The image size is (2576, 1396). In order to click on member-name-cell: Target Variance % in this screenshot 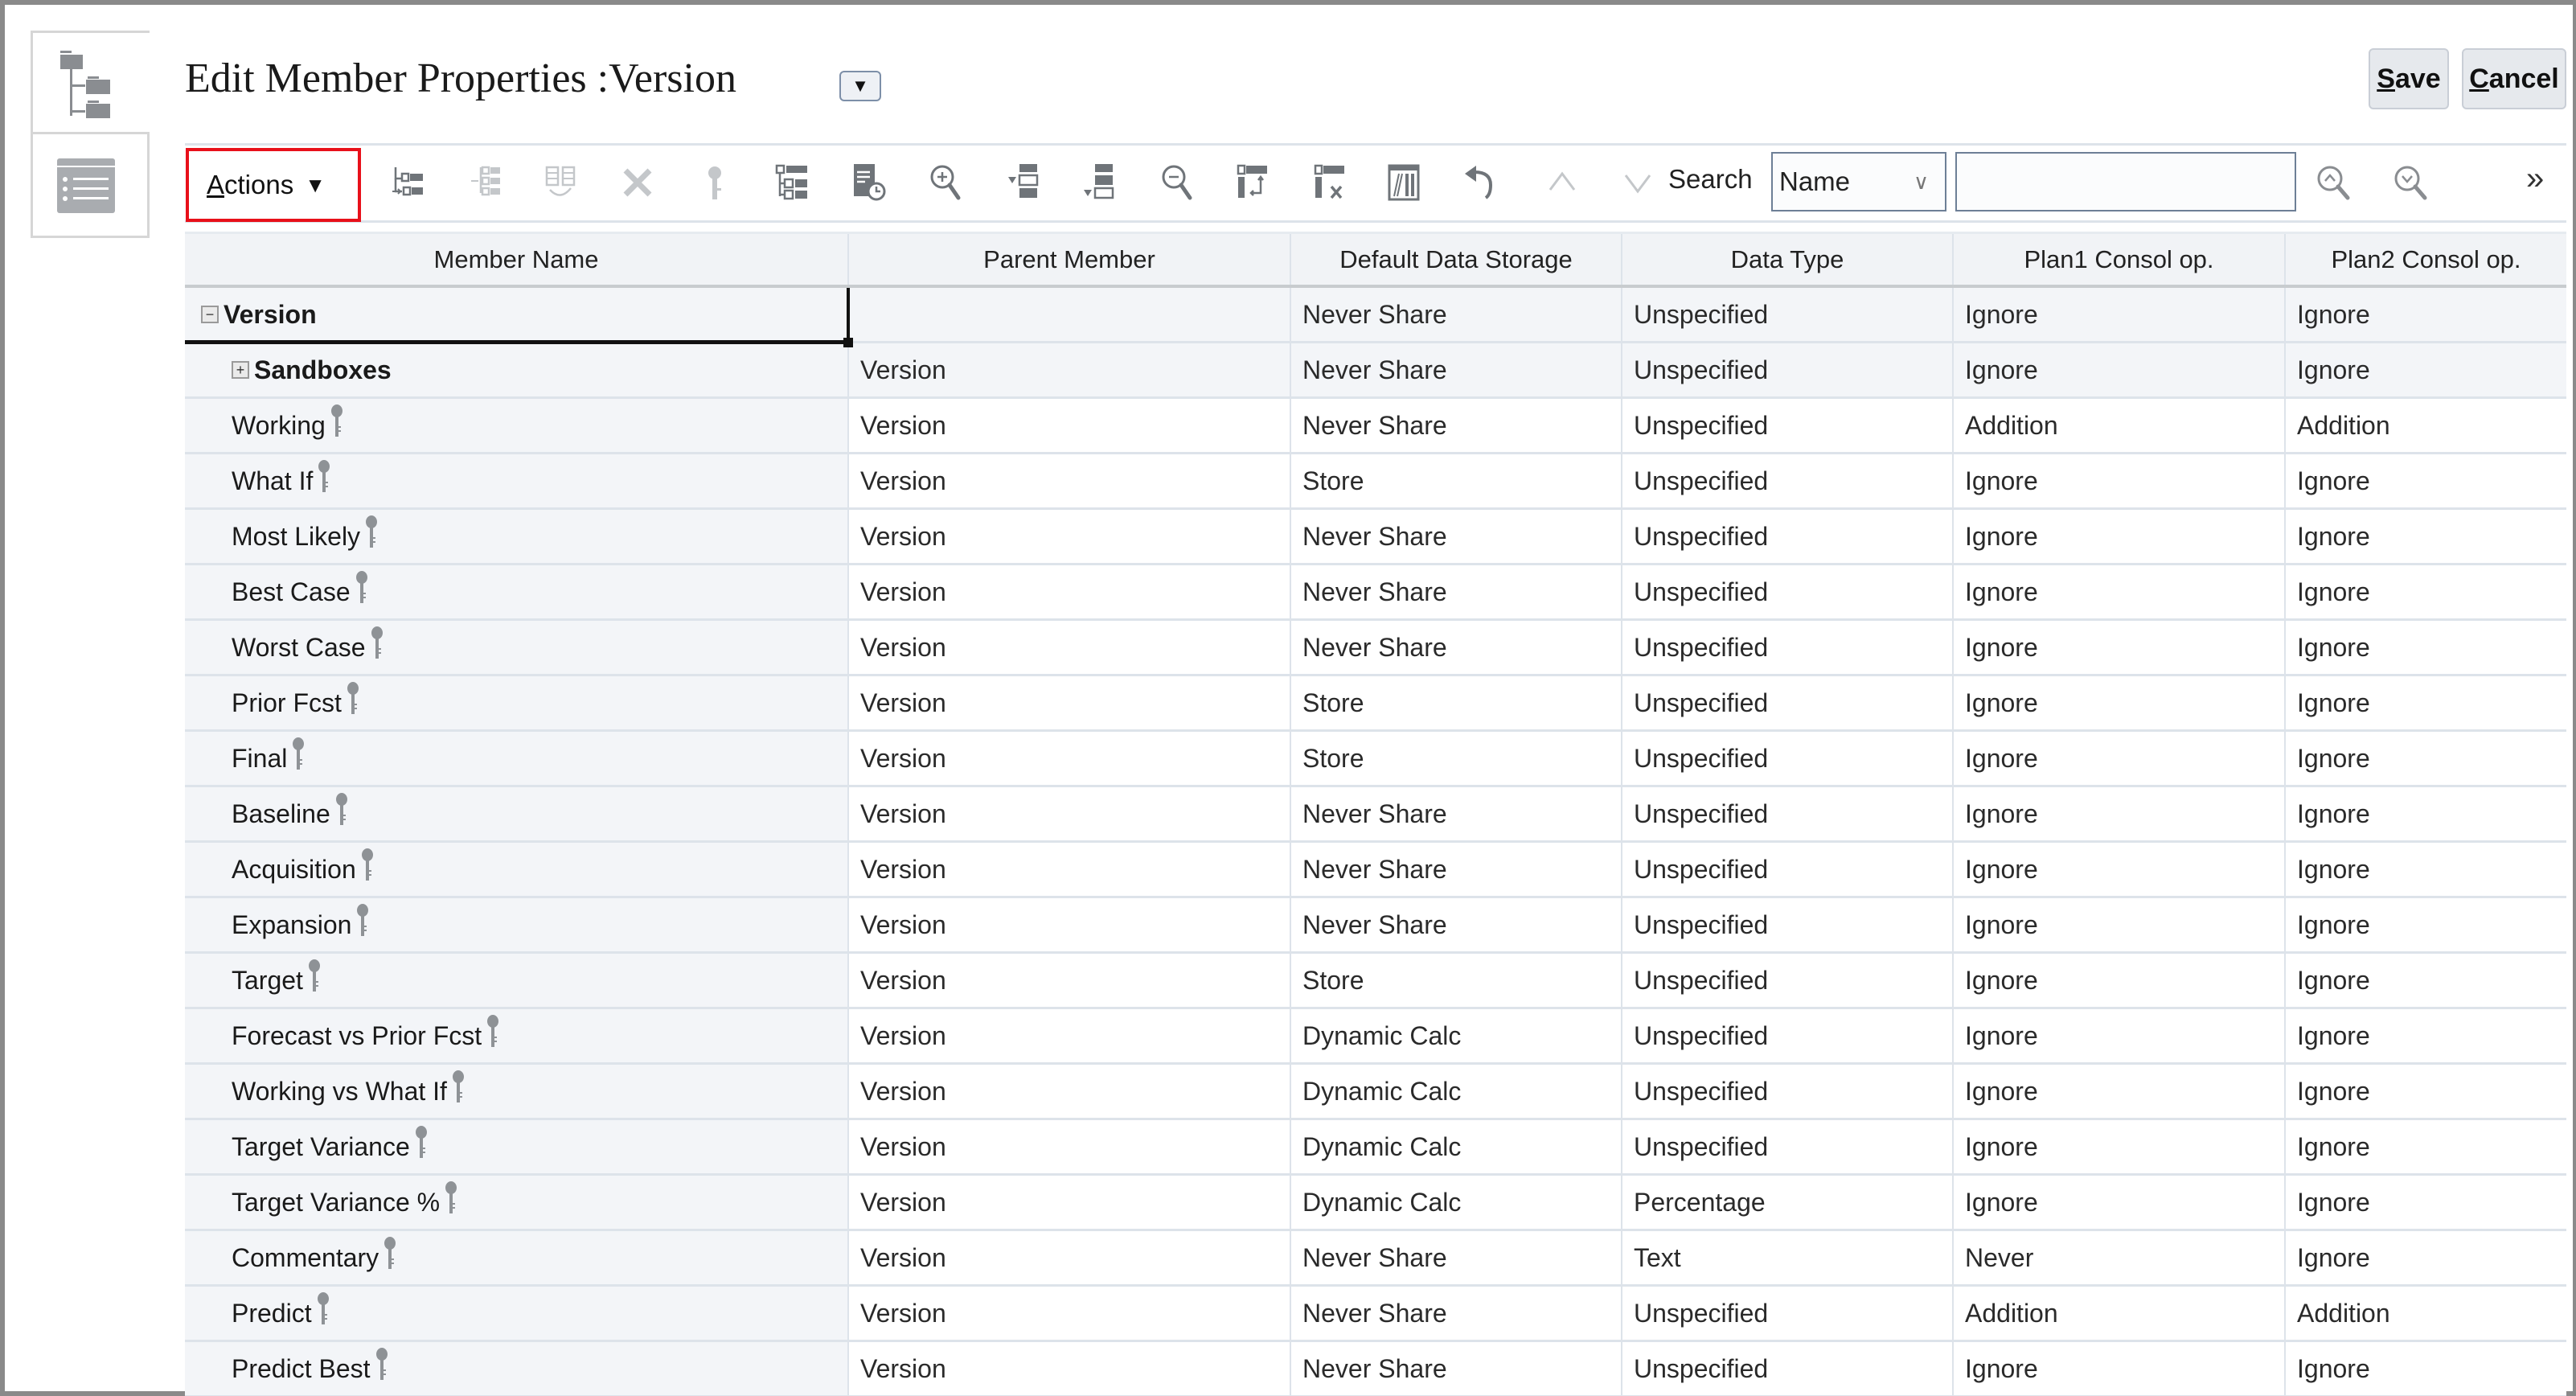, I will do `click(517, 1202)`.